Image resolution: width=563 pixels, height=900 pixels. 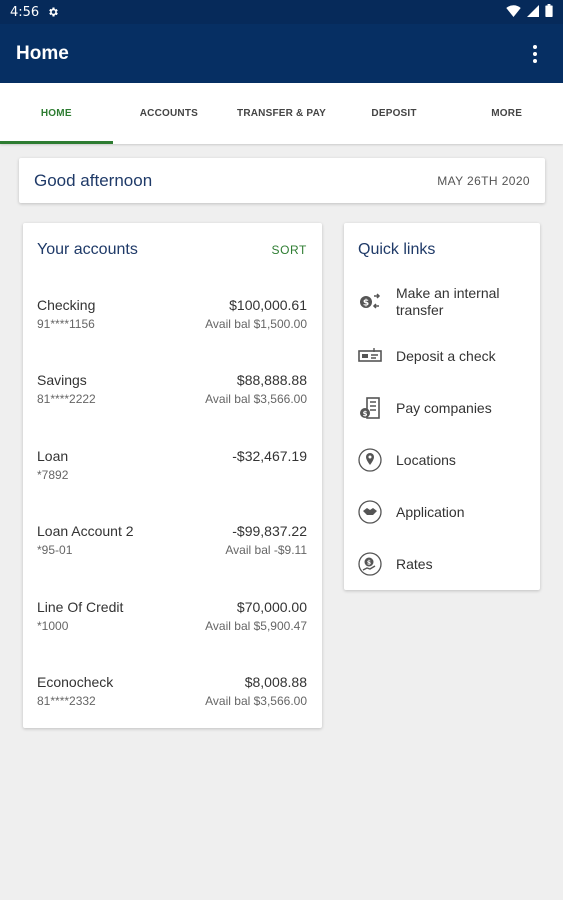 I want to click on tab-accounts: ACCOUNTS, so click(x=169, y=113).